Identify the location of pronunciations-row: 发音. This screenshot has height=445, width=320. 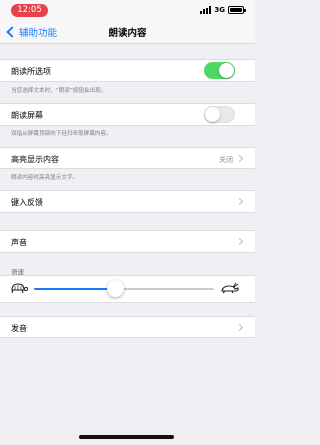
(127, 327).